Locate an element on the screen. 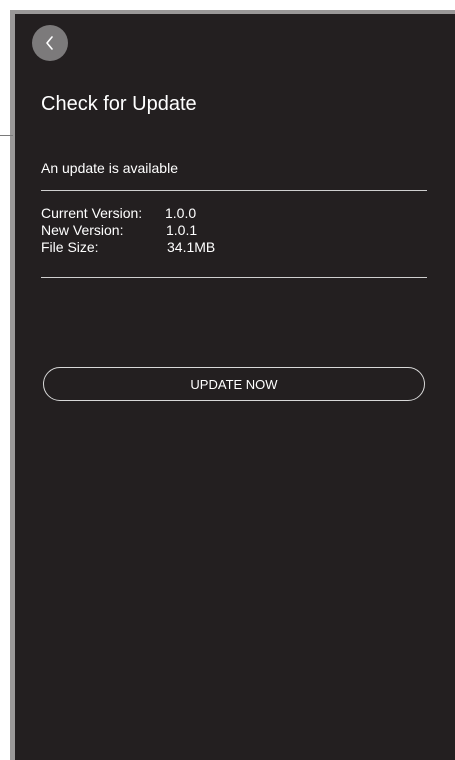 The image size is (455, 760). file-size-label: File Size: is located at coordinates (70, 247).